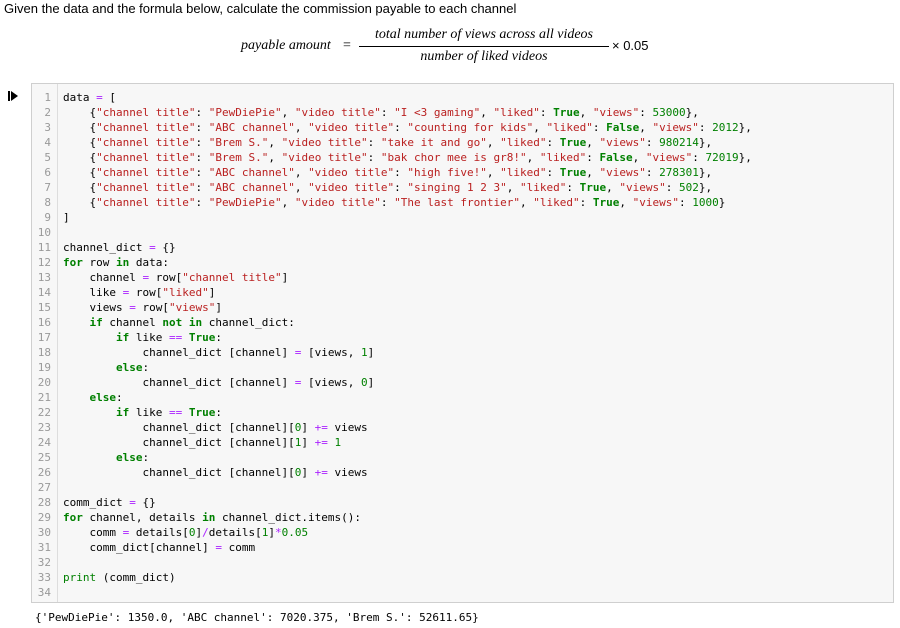 This screenshot has width=900, height=628. What do you see at coordinates (202, 442) in the screenshot?
I see `code-text: channel_dict [channel][1] += 1` at bounding box center [202, 442].